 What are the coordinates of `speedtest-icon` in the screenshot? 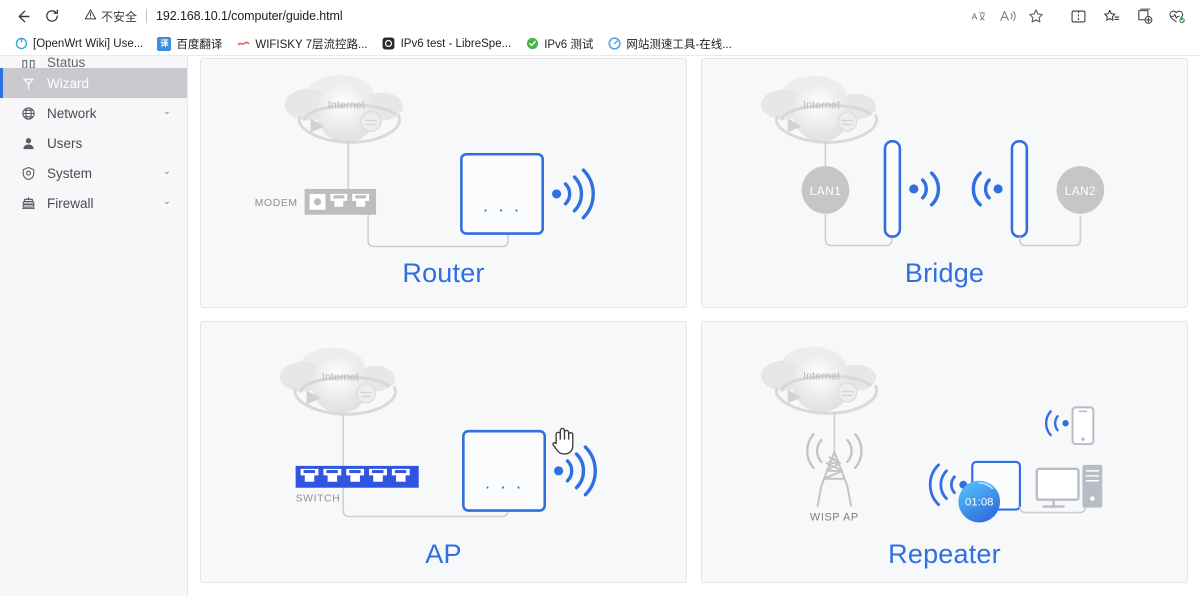 It's located at (614, 44).